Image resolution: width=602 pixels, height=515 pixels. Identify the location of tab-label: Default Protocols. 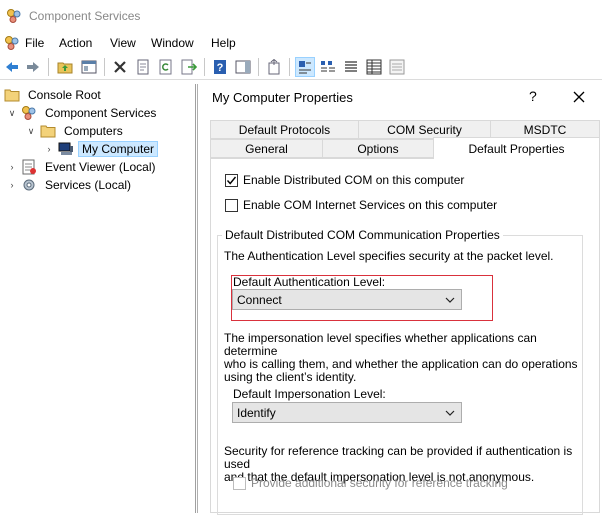
(284, 129).